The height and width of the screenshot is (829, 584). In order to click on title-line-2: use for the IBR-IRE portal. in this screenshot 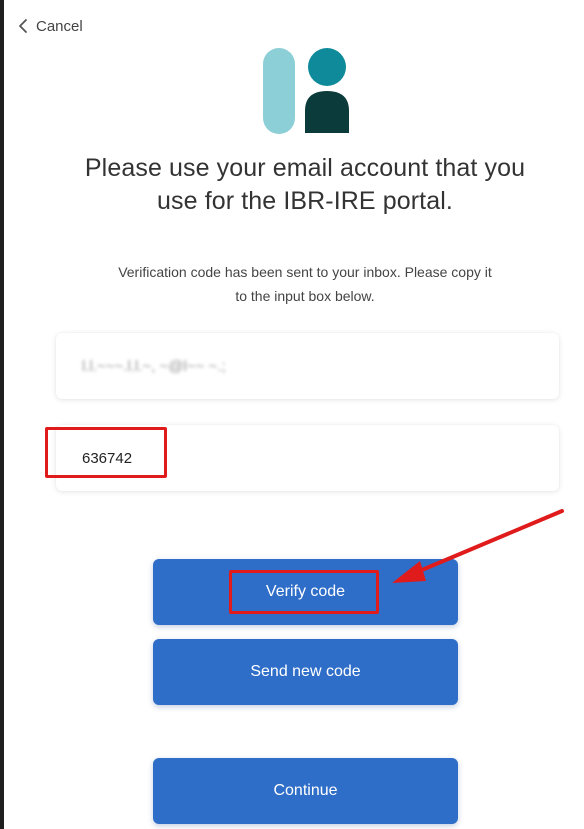, I will do `click(305, 201)`.